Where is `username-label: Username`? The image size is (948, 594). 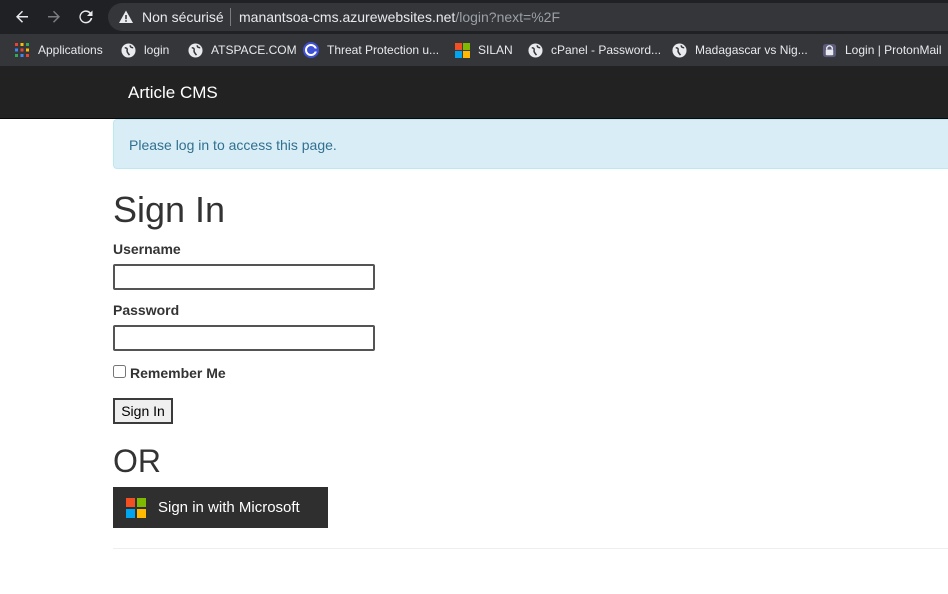
username-label: Username is located at coordinates (147, 249).